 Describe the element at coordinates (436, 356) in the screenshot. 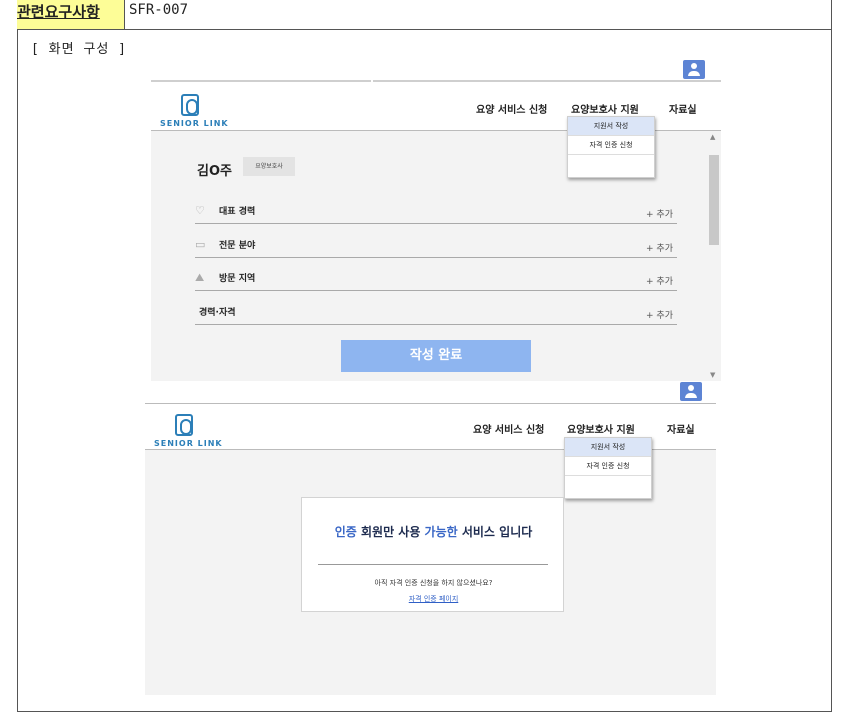

I see `submit-button: 작성 완료` at that location.